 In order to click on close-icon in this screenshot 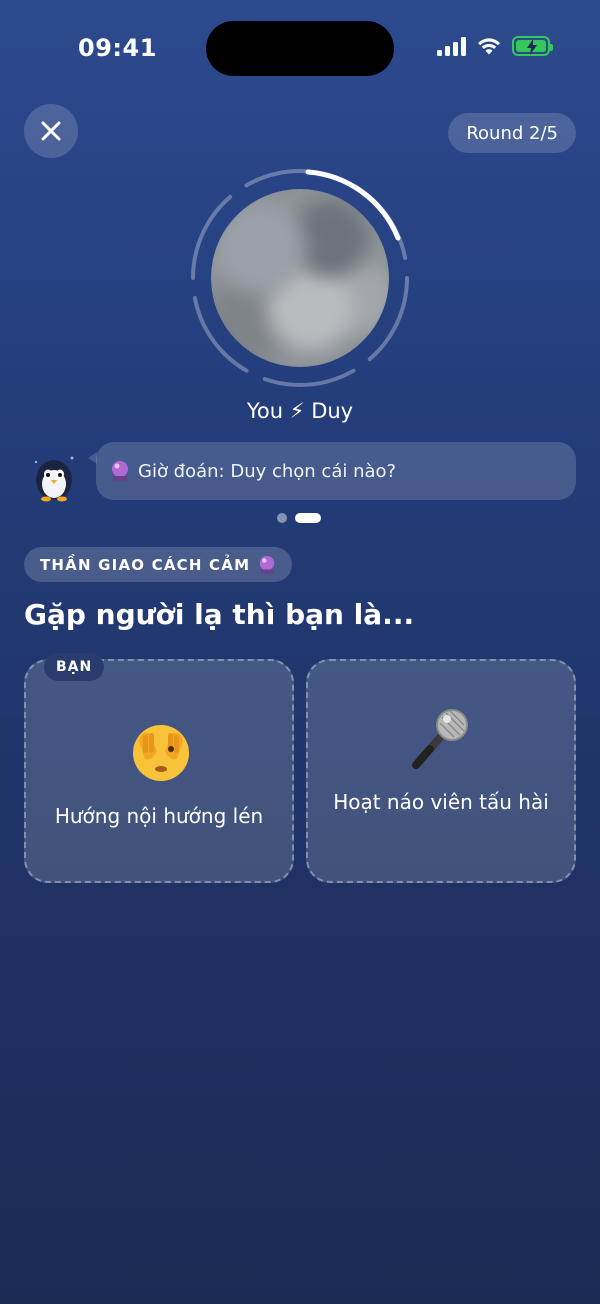, I will do `click(51, 131)`.